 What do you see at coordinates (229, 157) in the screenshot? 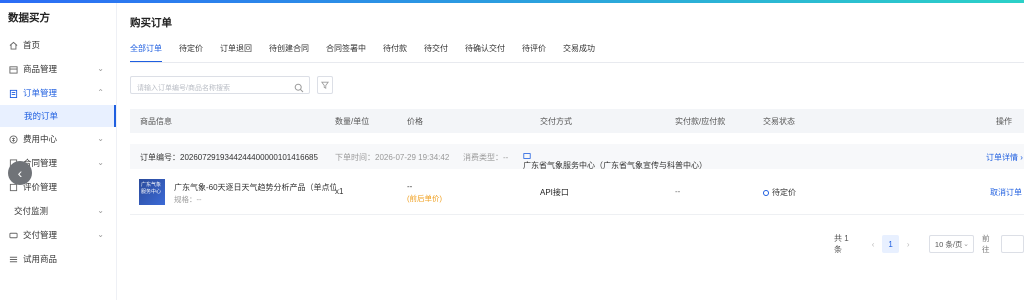
I see `order-number: 订单编号：202607291934424440000010141668​5` at bounding box center [229, 157].